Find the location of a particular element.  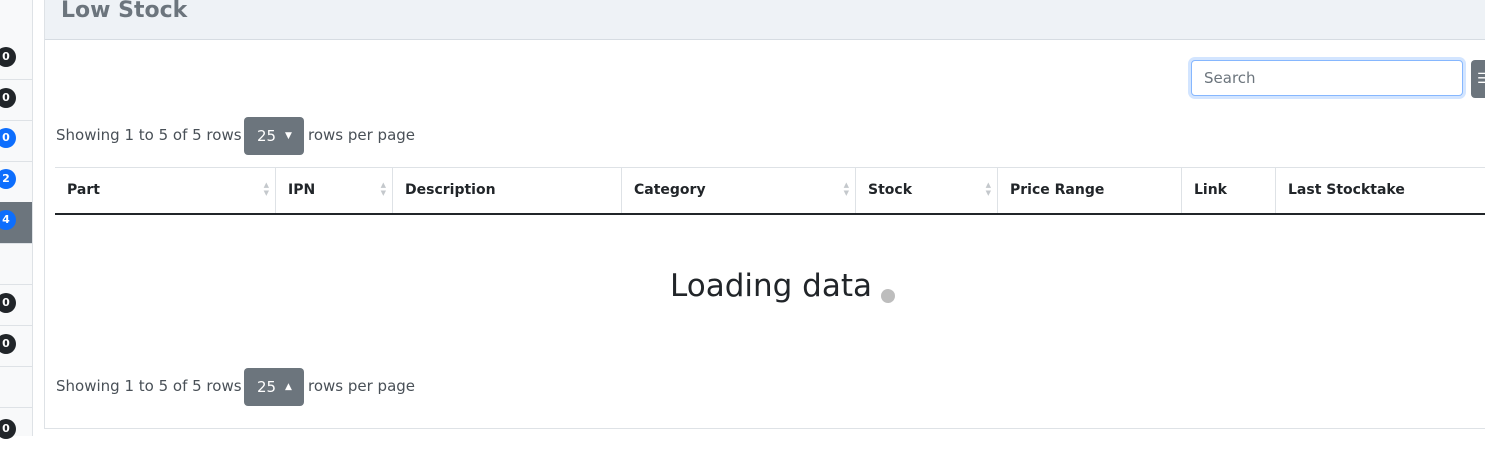

column-label: Stock is located at coordinates (890, 190).